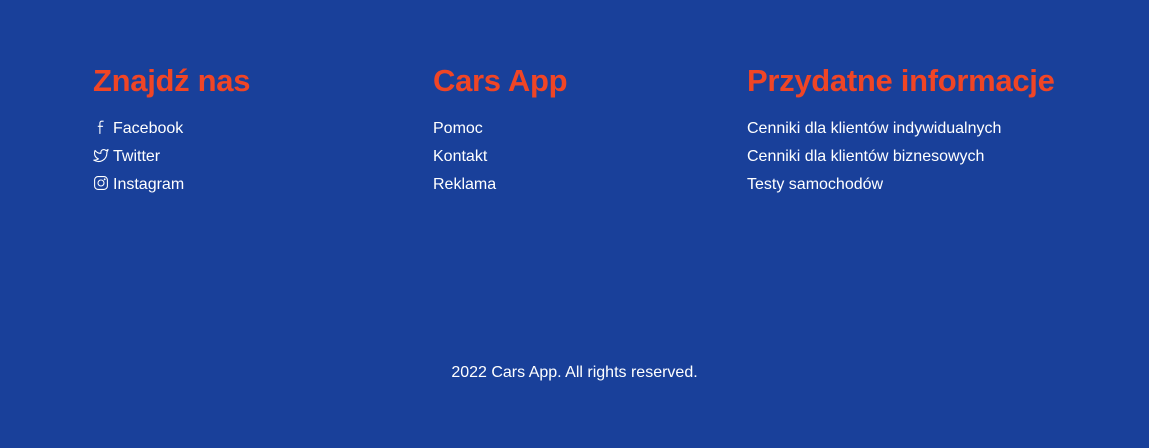 The height and width of the screenshot is (448, 1149). I want to click on individual-pricing-link: Cenniki dla klientów indywidualnych, so click(901, 134).